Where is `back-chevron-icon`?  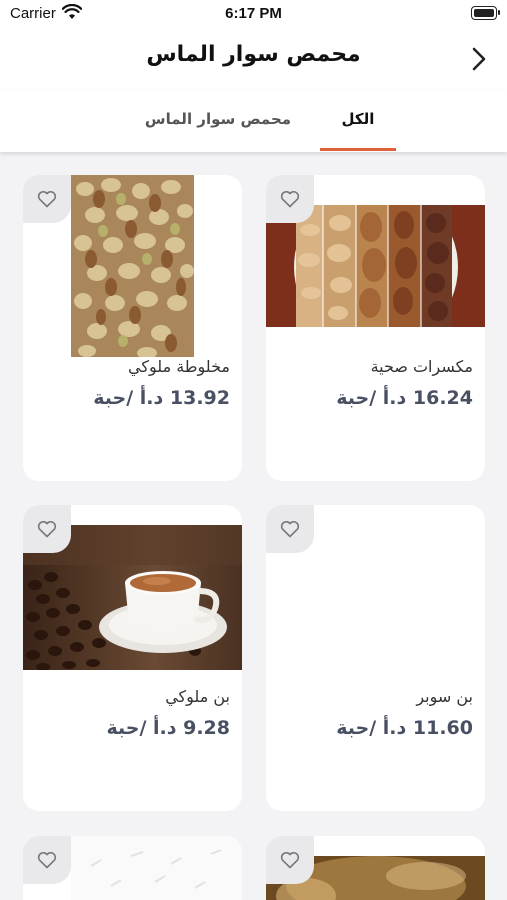
back-chevron-icon is located at coordinates (479, 59).